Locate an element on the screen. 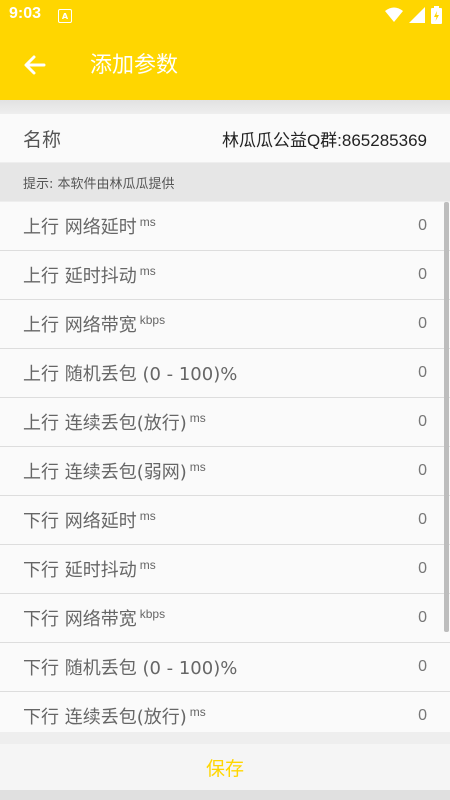 The height and width of the screenshot is (800, 450). param-label: 上行 延时抖动 ms is located at coordinates (89, 275).